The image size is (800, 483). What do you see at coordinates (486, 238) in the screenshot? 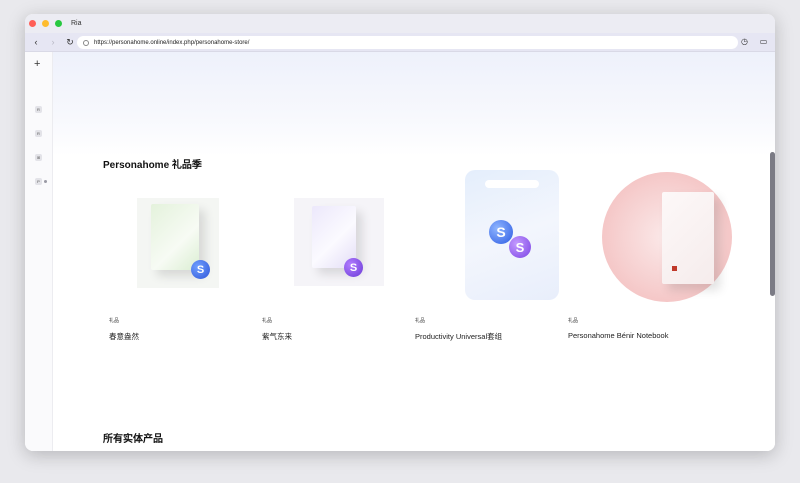
I see `product-image-universal: S S` at bounding box center [486, 238].